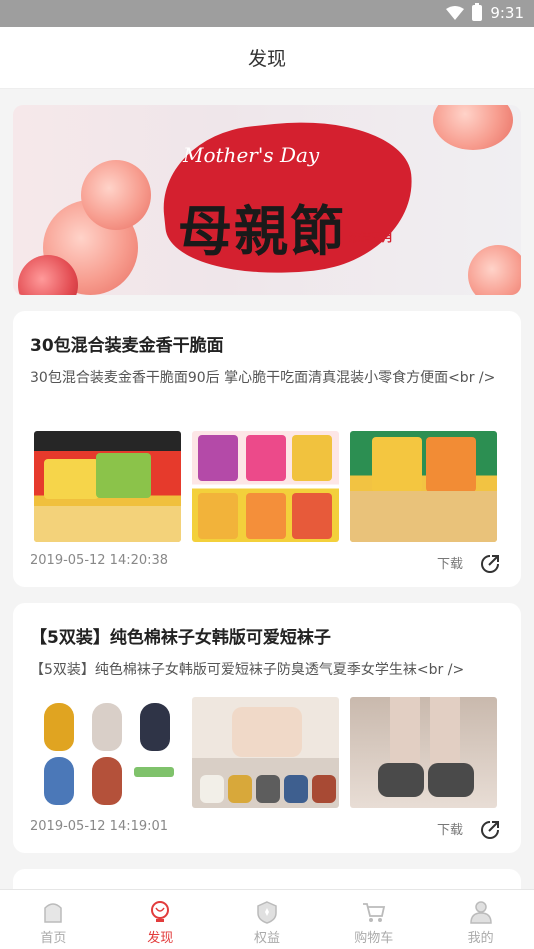 The image size is (534, 949). What do you see at coordinates (247, 670) in the screenshot?
I see `post-description: 【5双装】纯色棉袜子女韩版可爱短袜子防臭透气夏季女学生袜<br />` at bounding box center [247, 670].